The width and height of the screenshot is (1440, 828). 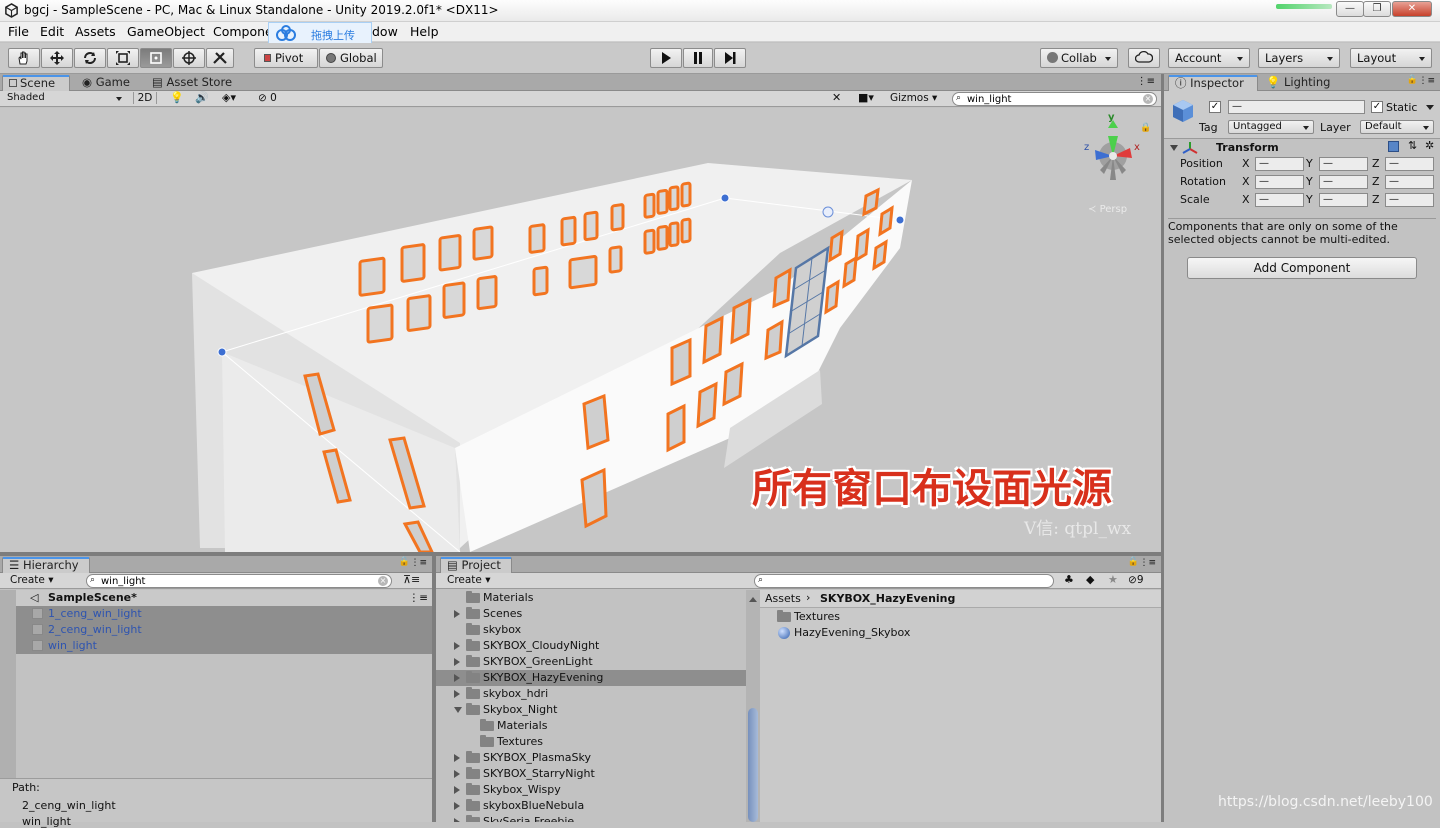 I want to click on close-button: ✕, so click(x=1412, y=9).